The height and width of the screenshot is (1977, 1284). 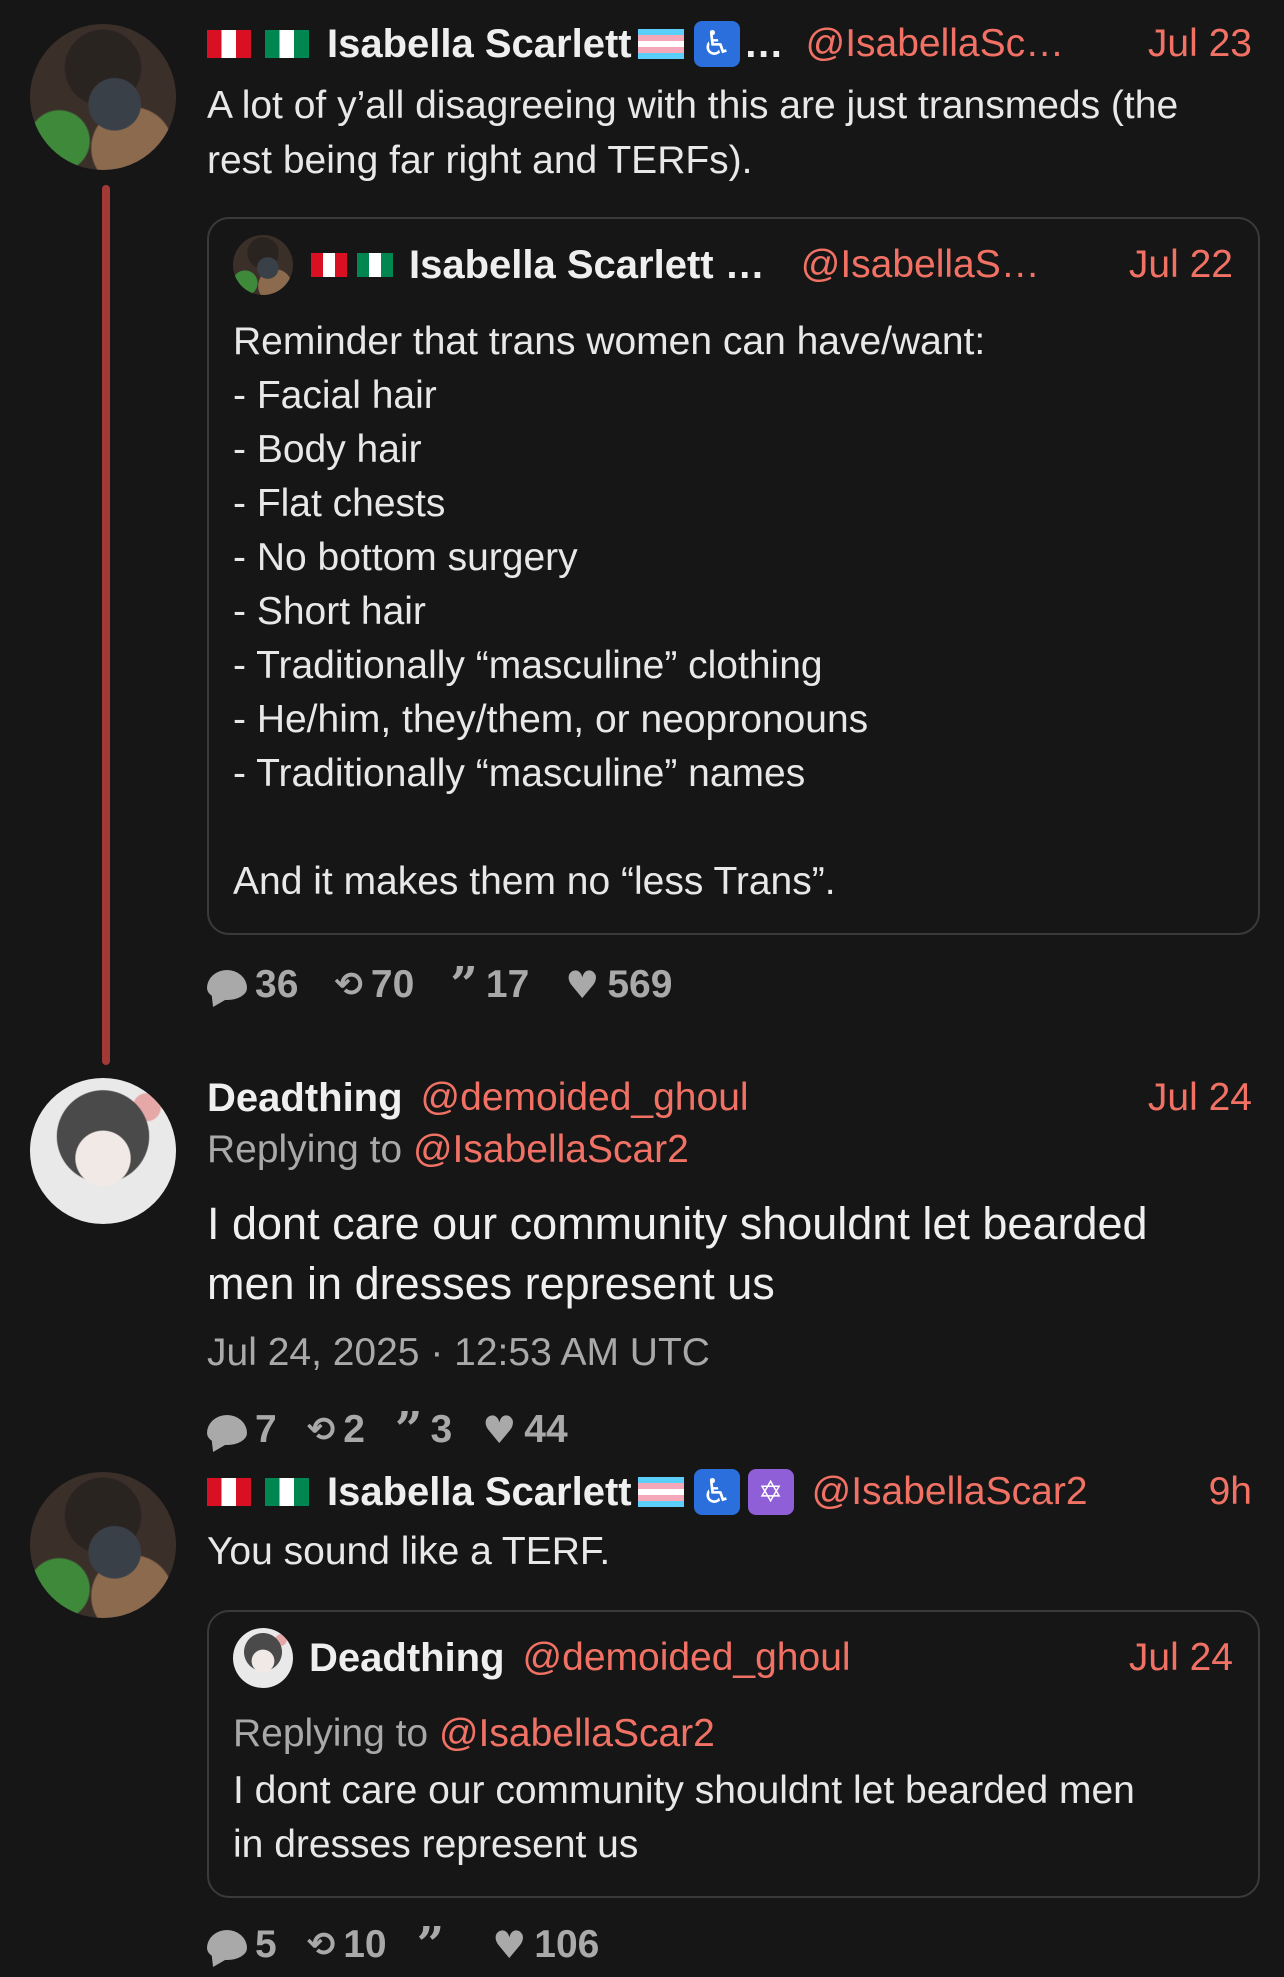 What do you see at coordinates (950, 1492) in the screenshot?
I see `user-handle: @IsabellaScar2` at bounding box center [950, 1492].